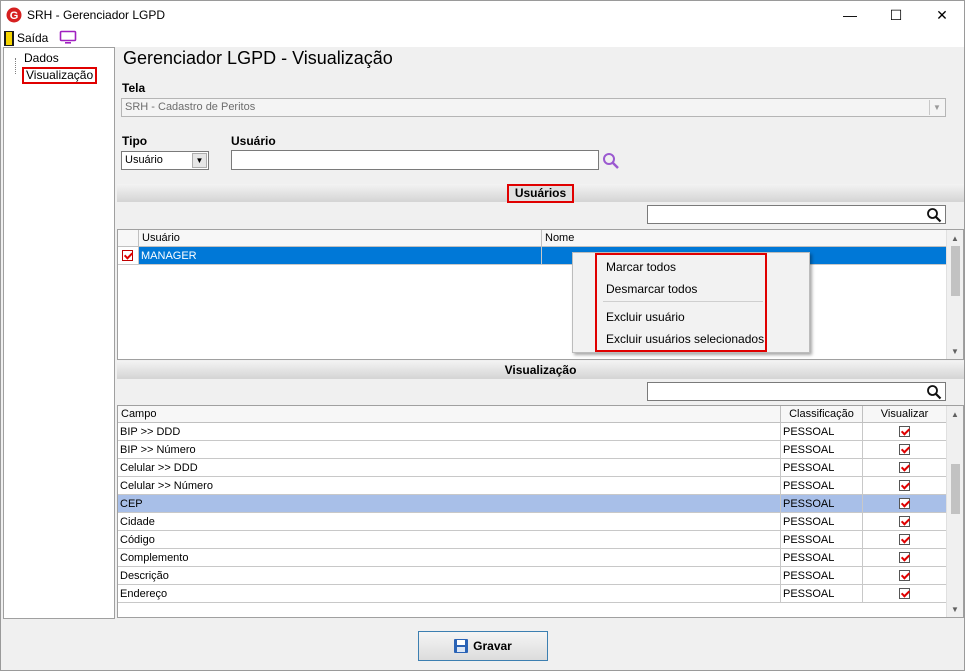 This screenshot has width=965, height=671. What do you see at coordinates (449, 594) in the screenshot?
I see `campo-cell: Endereço` at bounding box center [449, 594].